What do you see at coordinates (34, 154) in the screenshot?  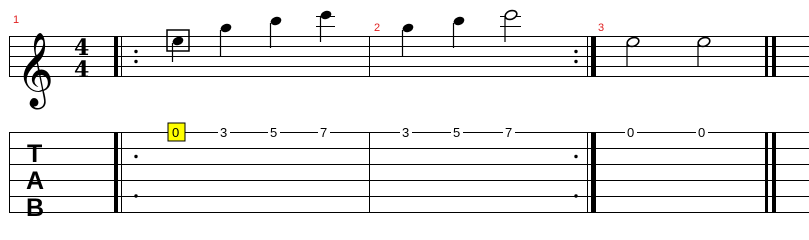 I see `tab-clef-t: T` at bounding box center [34, 154].